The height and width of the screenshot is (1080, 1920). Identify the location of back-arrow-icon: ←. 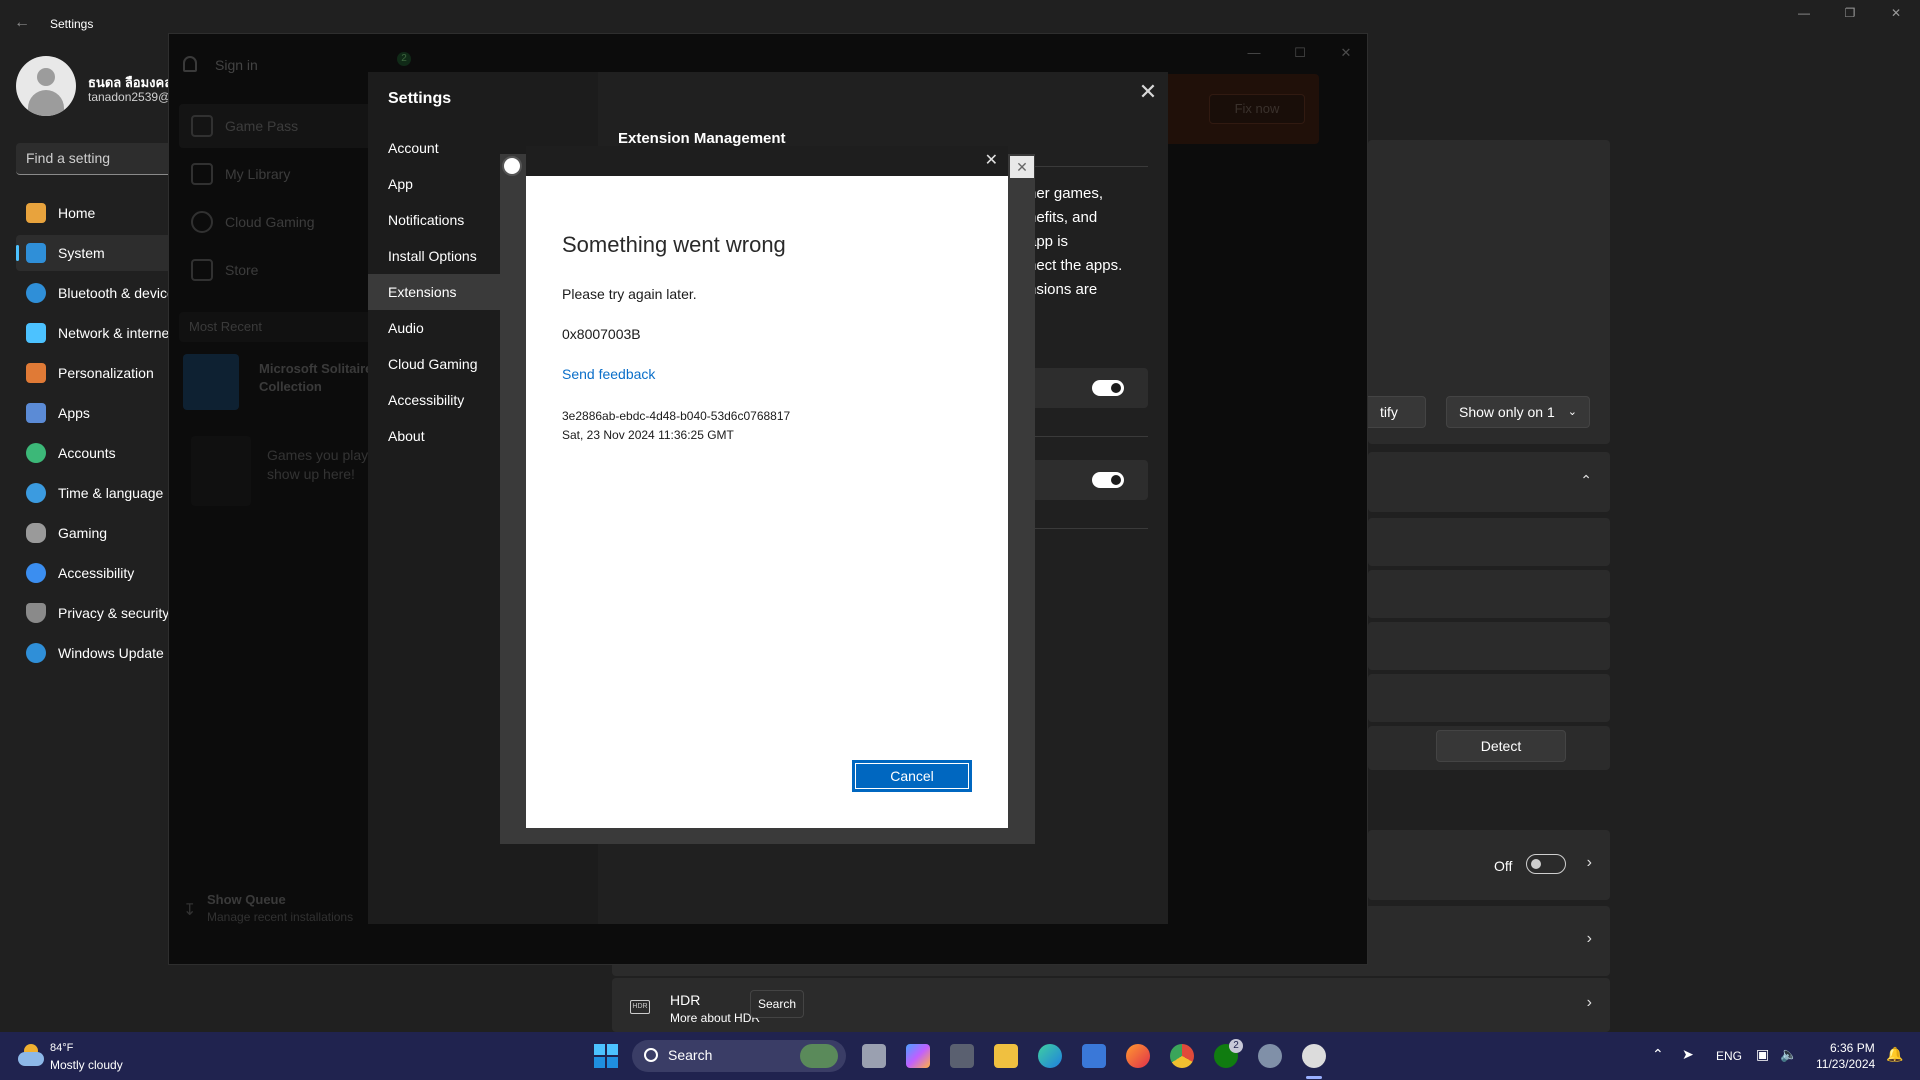
(22, 23).